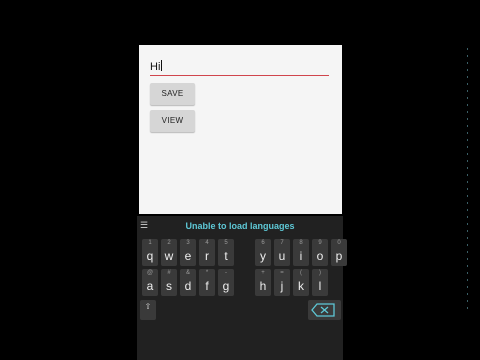 The height and width of the screenshot is (360, 480). Describe the element at coordinates (301, 243) in the screenshot. I see `key-i-secondary: 8` at that location.